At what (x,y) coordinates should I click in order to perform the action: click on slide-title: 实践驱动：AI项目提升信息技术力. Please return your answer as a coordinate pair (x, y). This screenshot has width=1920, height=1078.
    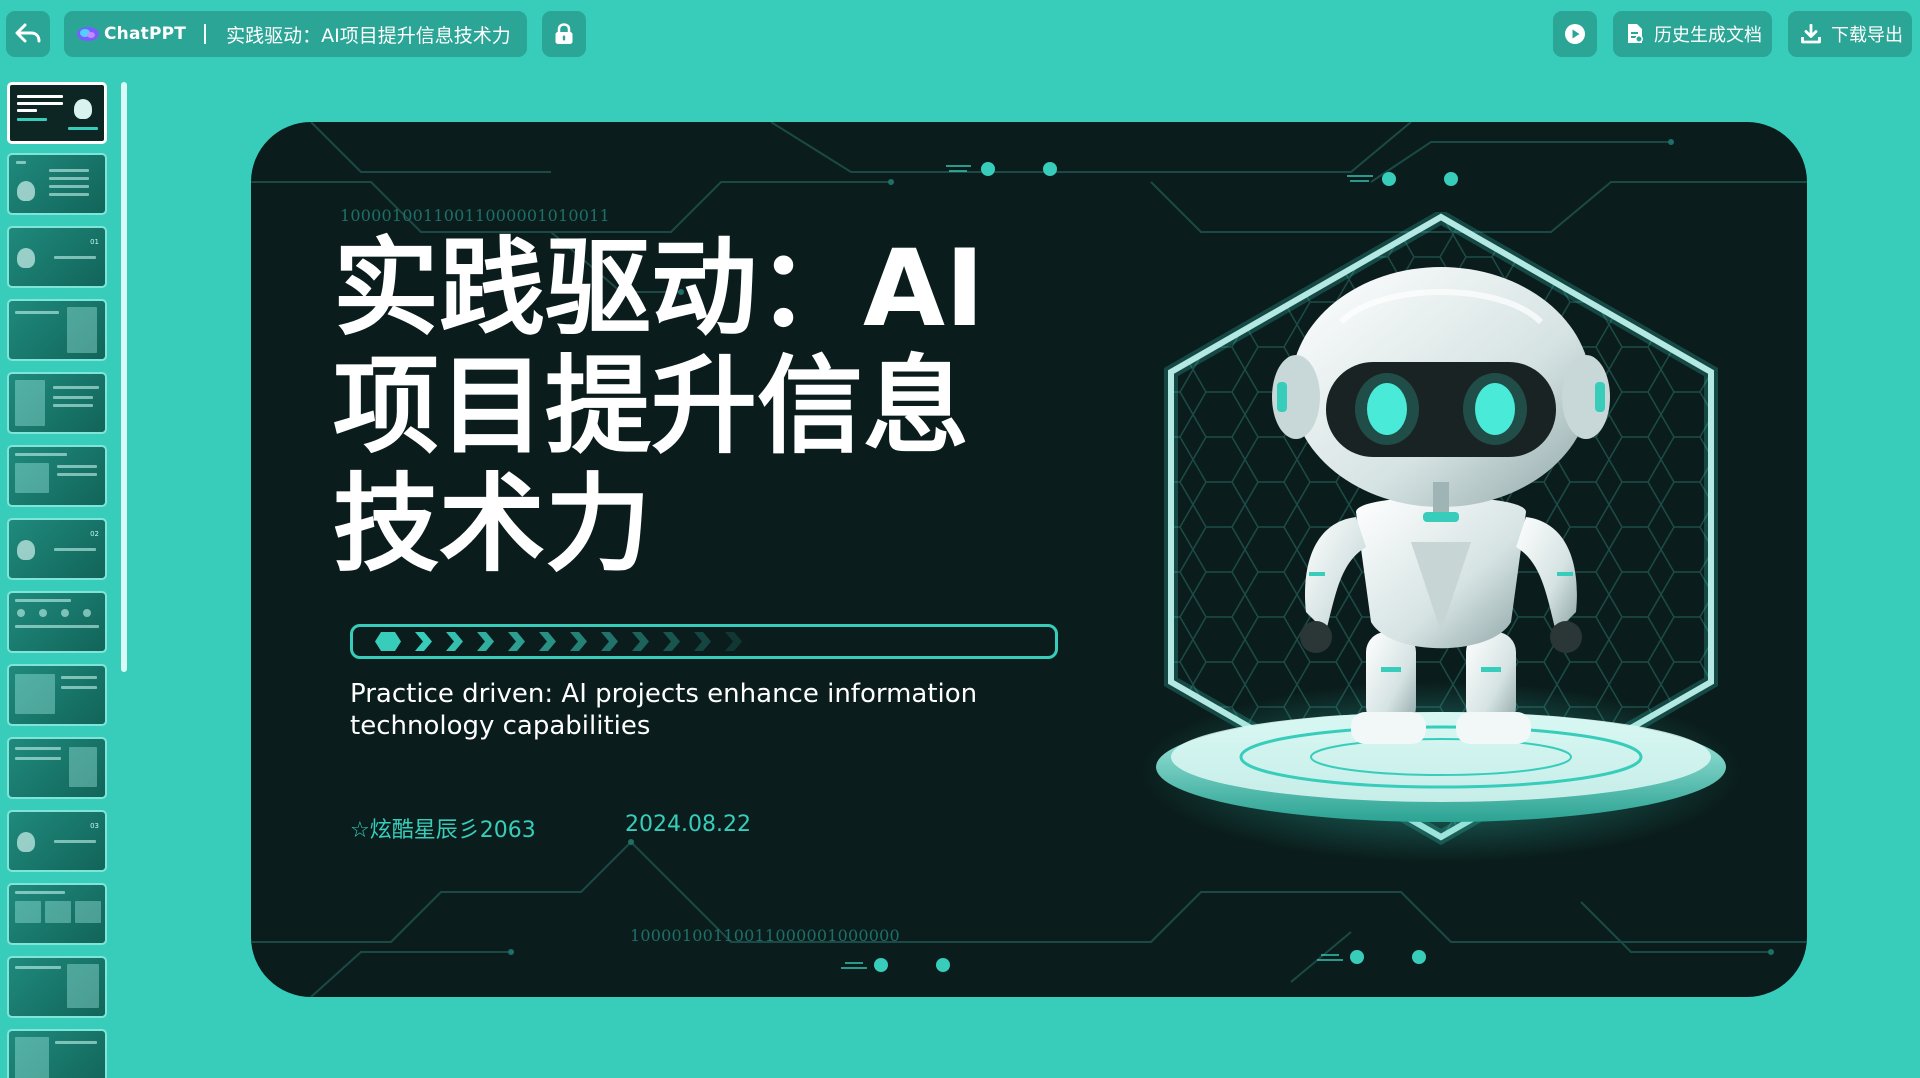
    Looking at the image, I should click on (673, 407).